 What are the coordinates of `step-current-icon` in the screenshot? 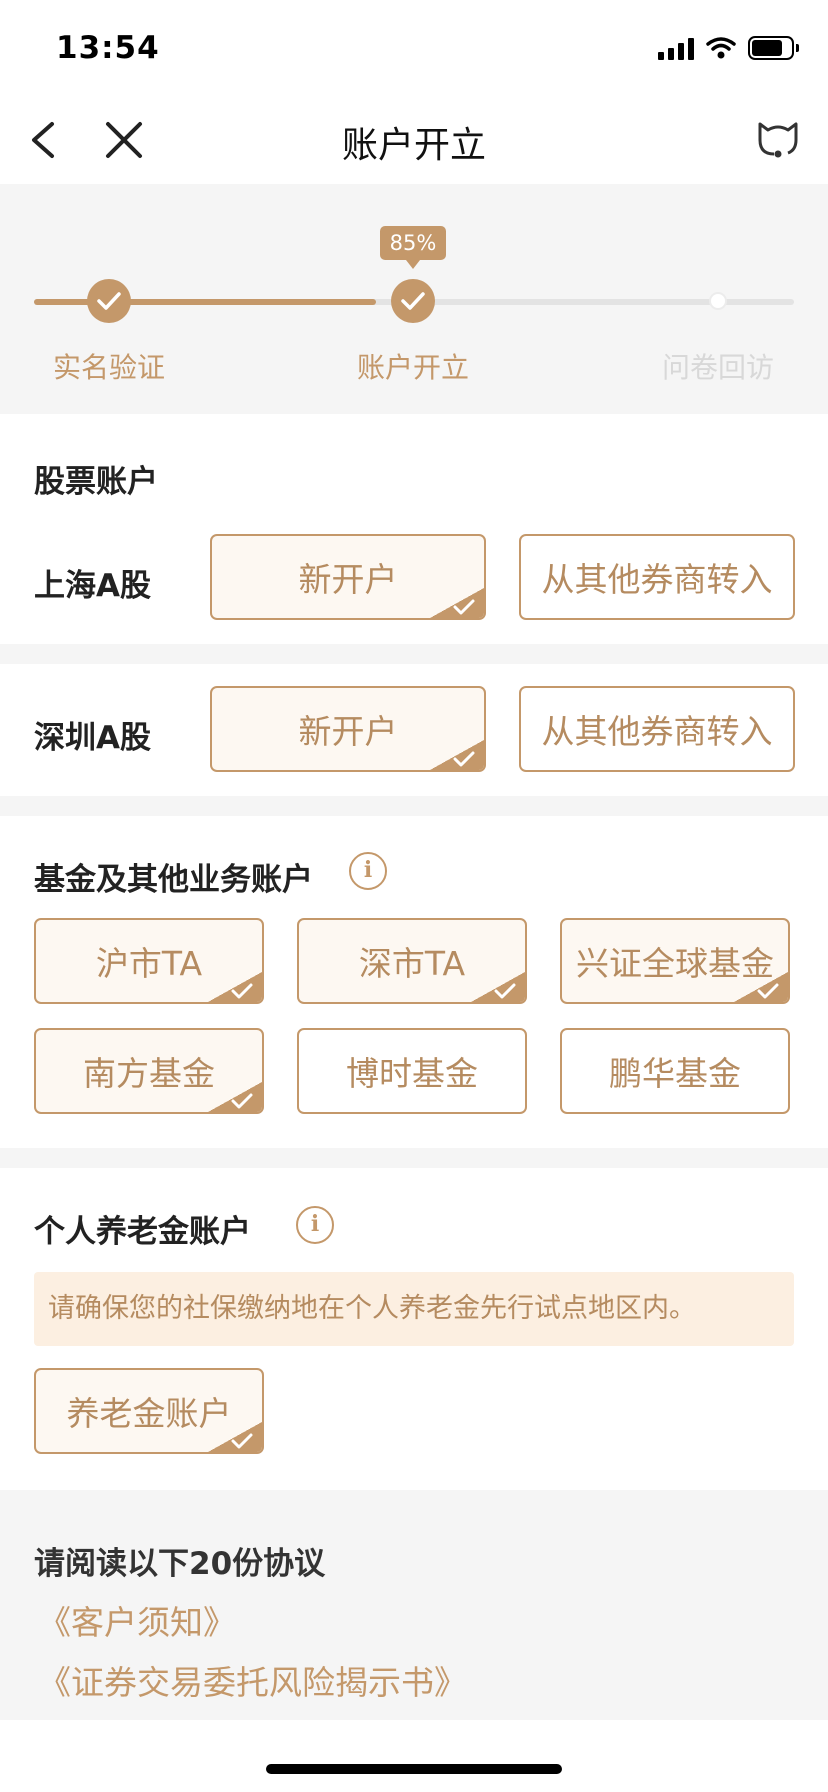 It's located at (413, 301).